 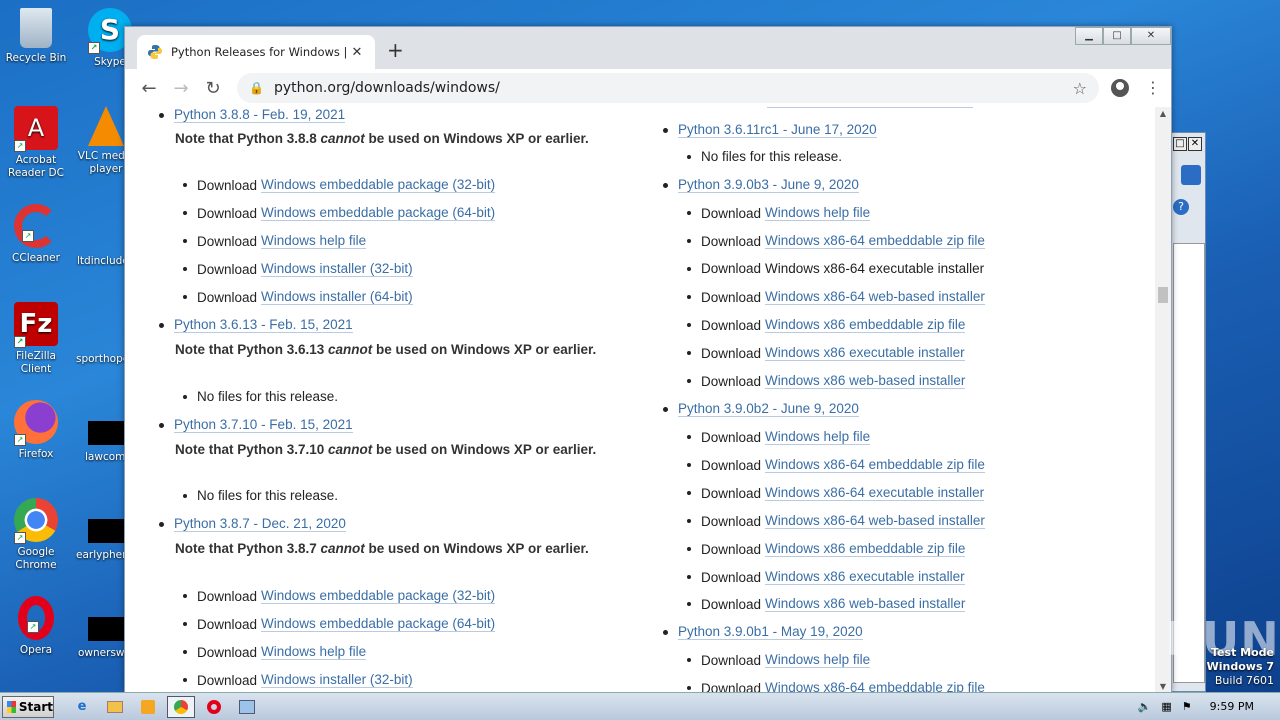 I want to click on download-link: Windows installer (64-bit), so click(x=337, y=297).